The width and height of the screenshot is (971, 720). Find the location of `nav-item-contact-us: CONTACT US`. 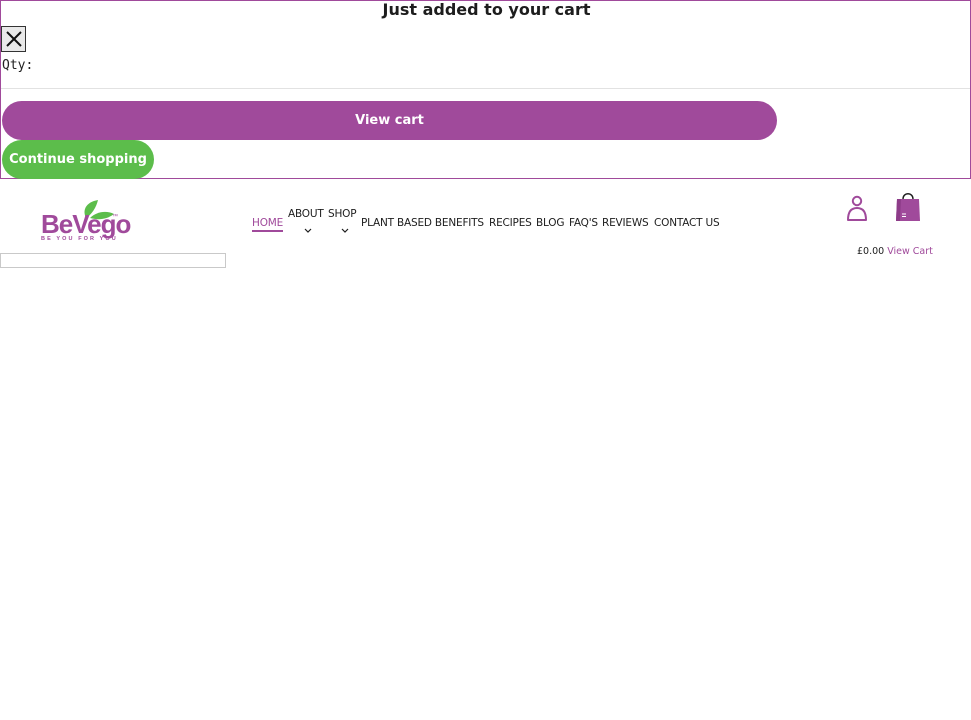

nav-item-contact-us: CONTACT US is located at coordinates (687, 223).